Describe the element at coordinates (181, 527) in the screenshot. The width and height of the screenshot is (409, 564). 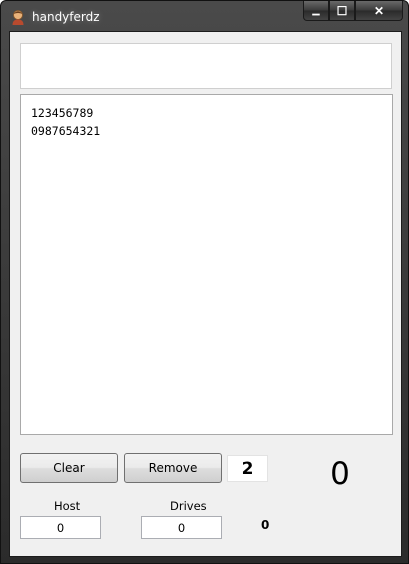
I see `drives-field: 0` at that location.